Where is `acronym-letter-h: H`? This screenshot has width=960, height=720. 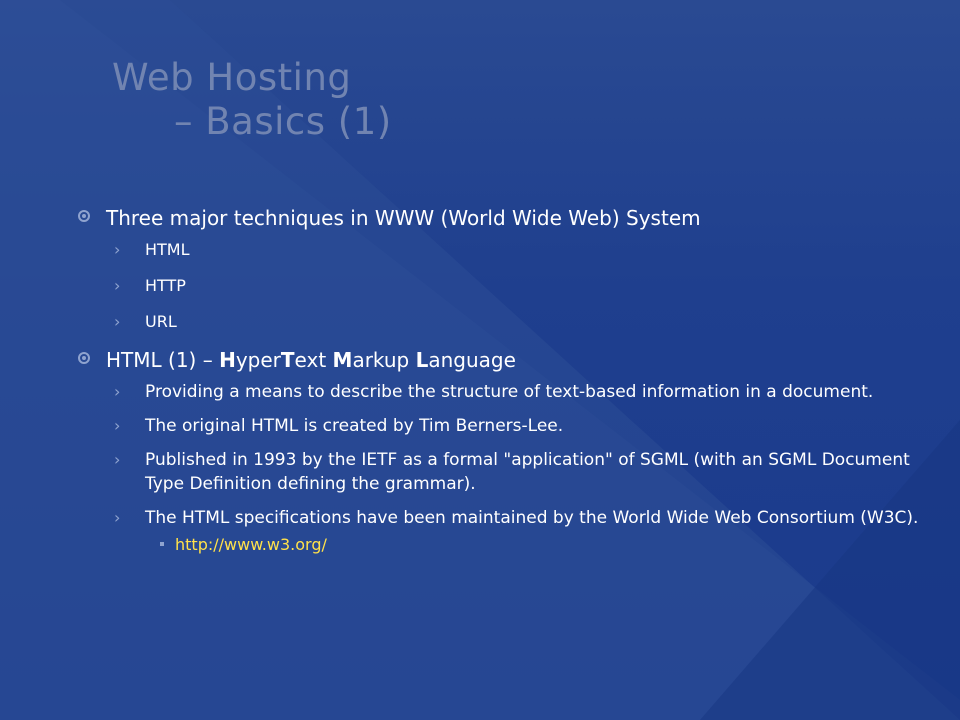
acronym-letter-h: H is located at coordinates (227, 360).